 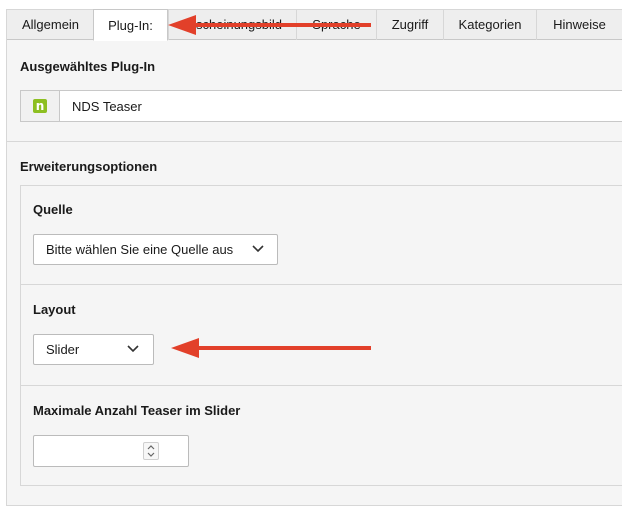 I want to click on plugin-icon-cell: n, so click(x=40, y=106).